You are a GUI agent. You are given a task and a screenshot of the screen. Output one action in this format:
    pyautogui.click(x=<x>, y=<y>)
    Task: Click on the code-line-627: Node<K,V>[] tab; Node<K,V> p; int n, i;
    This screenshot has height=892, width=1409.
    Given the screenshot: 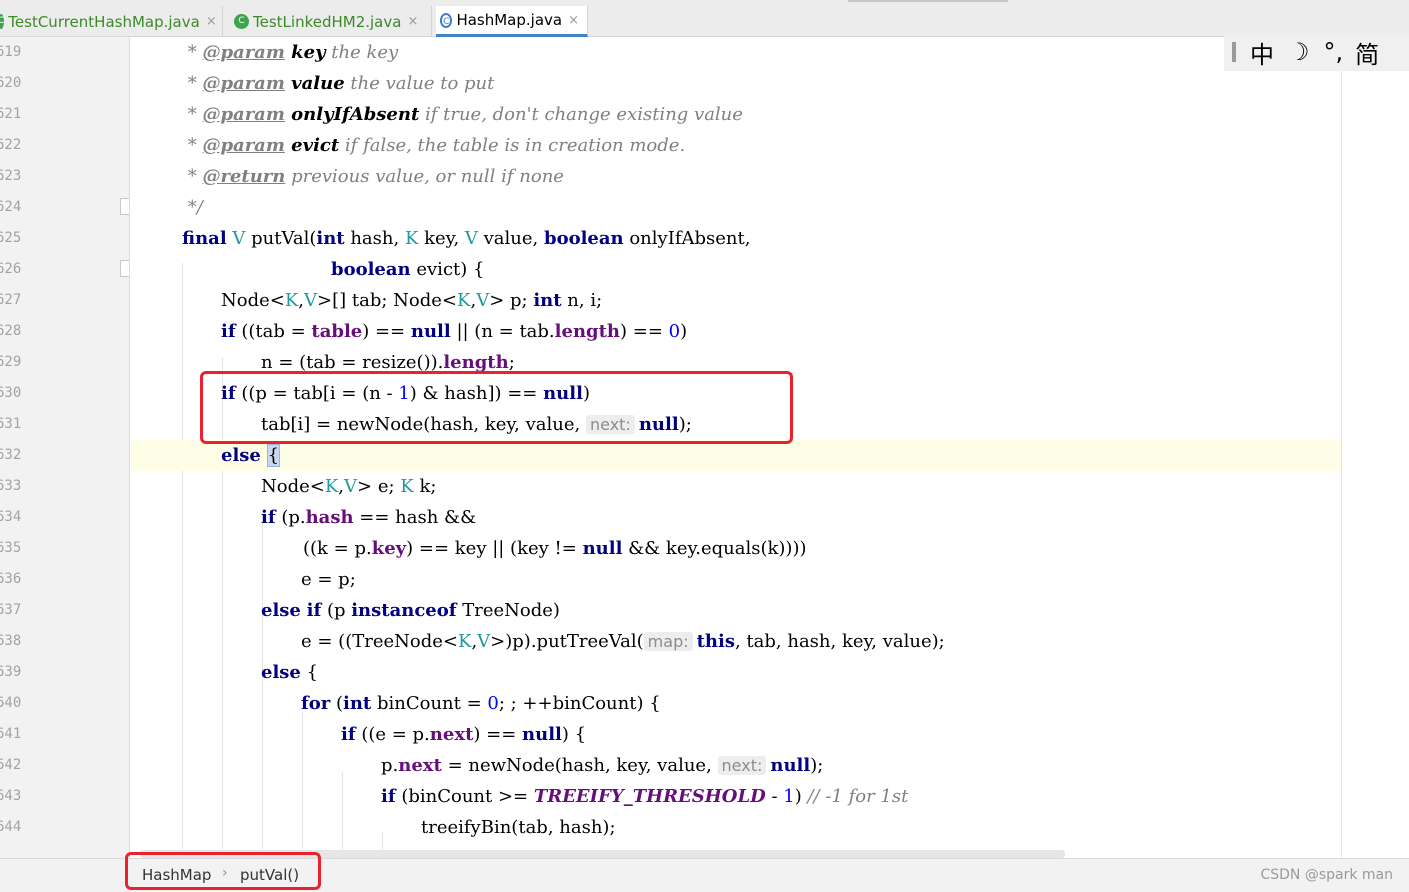 What is the action you would take?
    pyautogui.click(x=412, y=300)
    